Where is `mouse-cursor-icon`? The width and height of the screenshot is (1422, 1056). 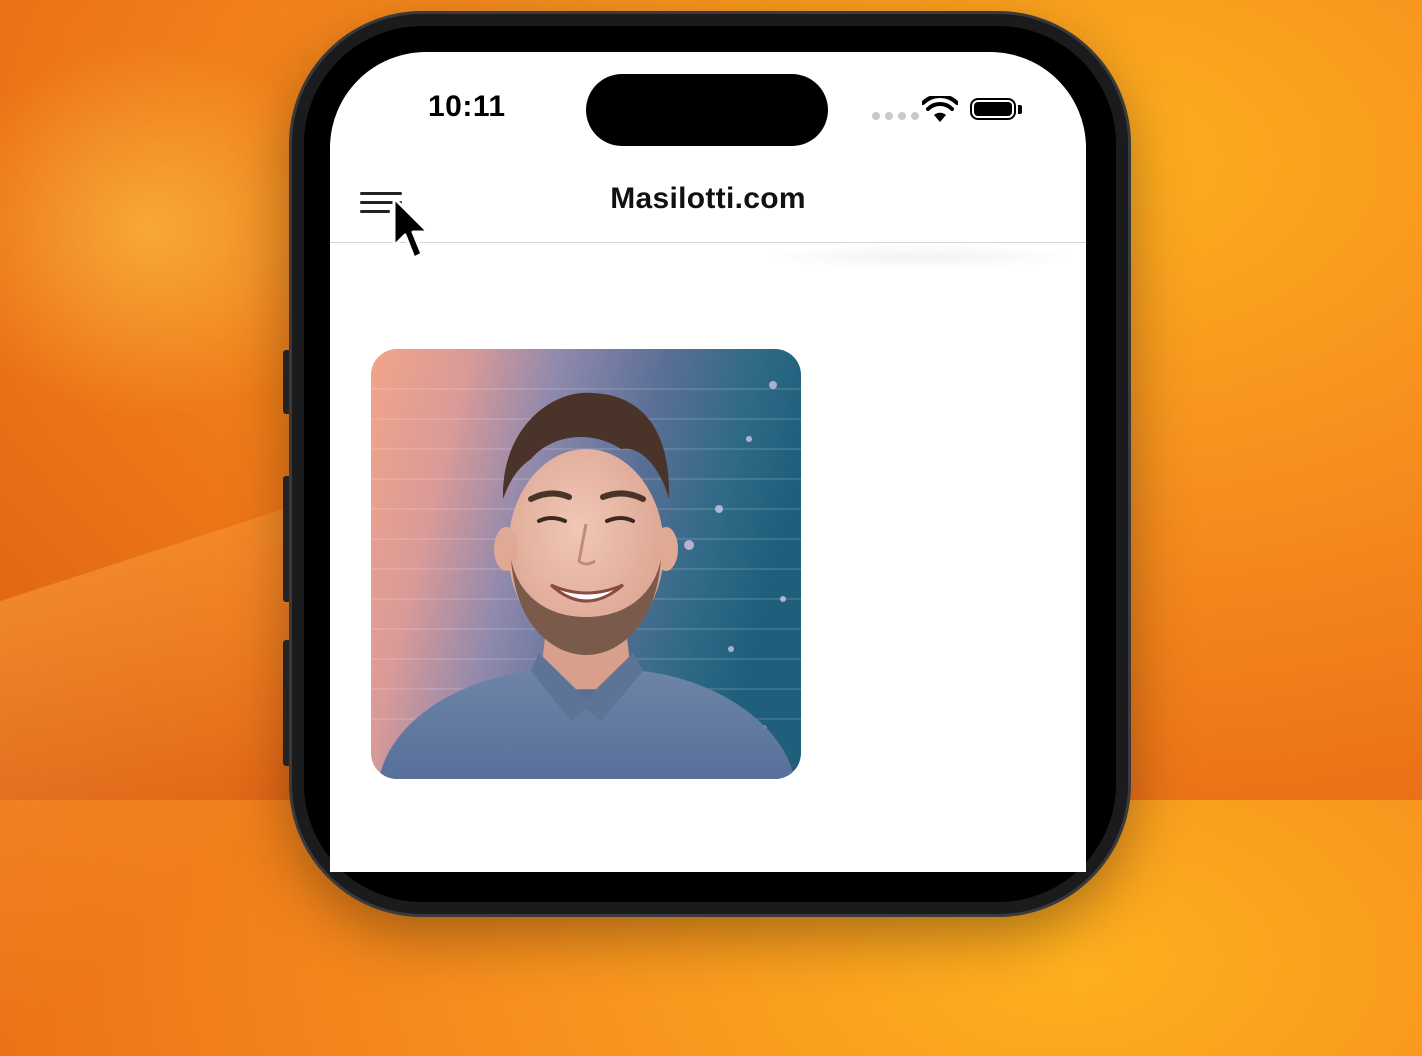
mouse-cursor-icon is located at coordinates (411, 228).